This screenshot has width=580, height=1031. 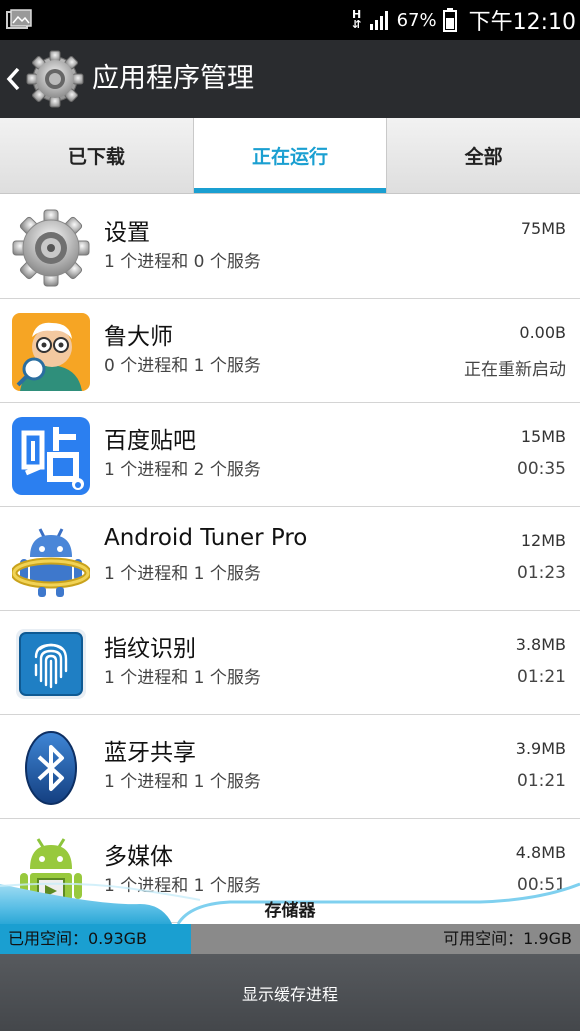 I want to click on data-arrows-icon: ⇵, so click(x=356, y=24).